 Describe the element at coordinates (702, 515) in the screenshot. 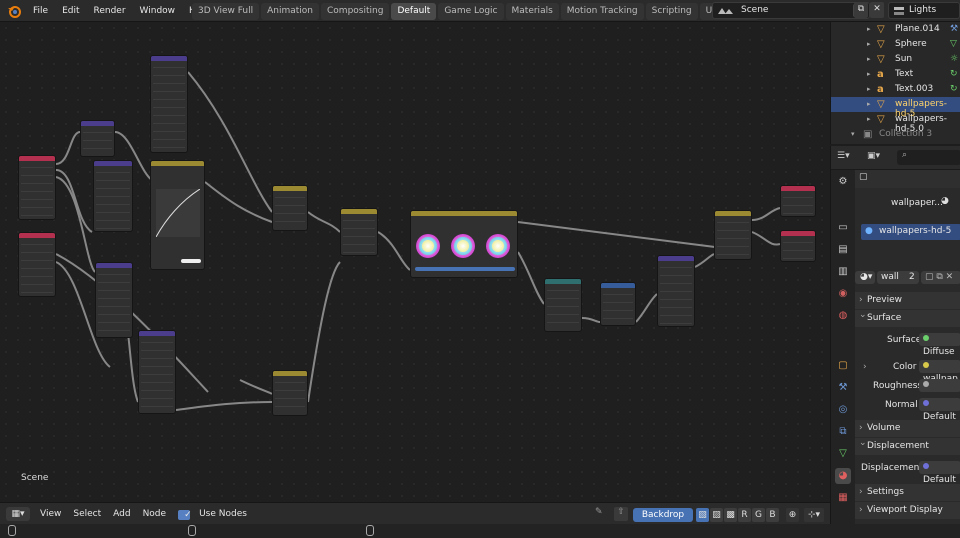

I see `backdrop-rgba-icon: ▧` at that location.